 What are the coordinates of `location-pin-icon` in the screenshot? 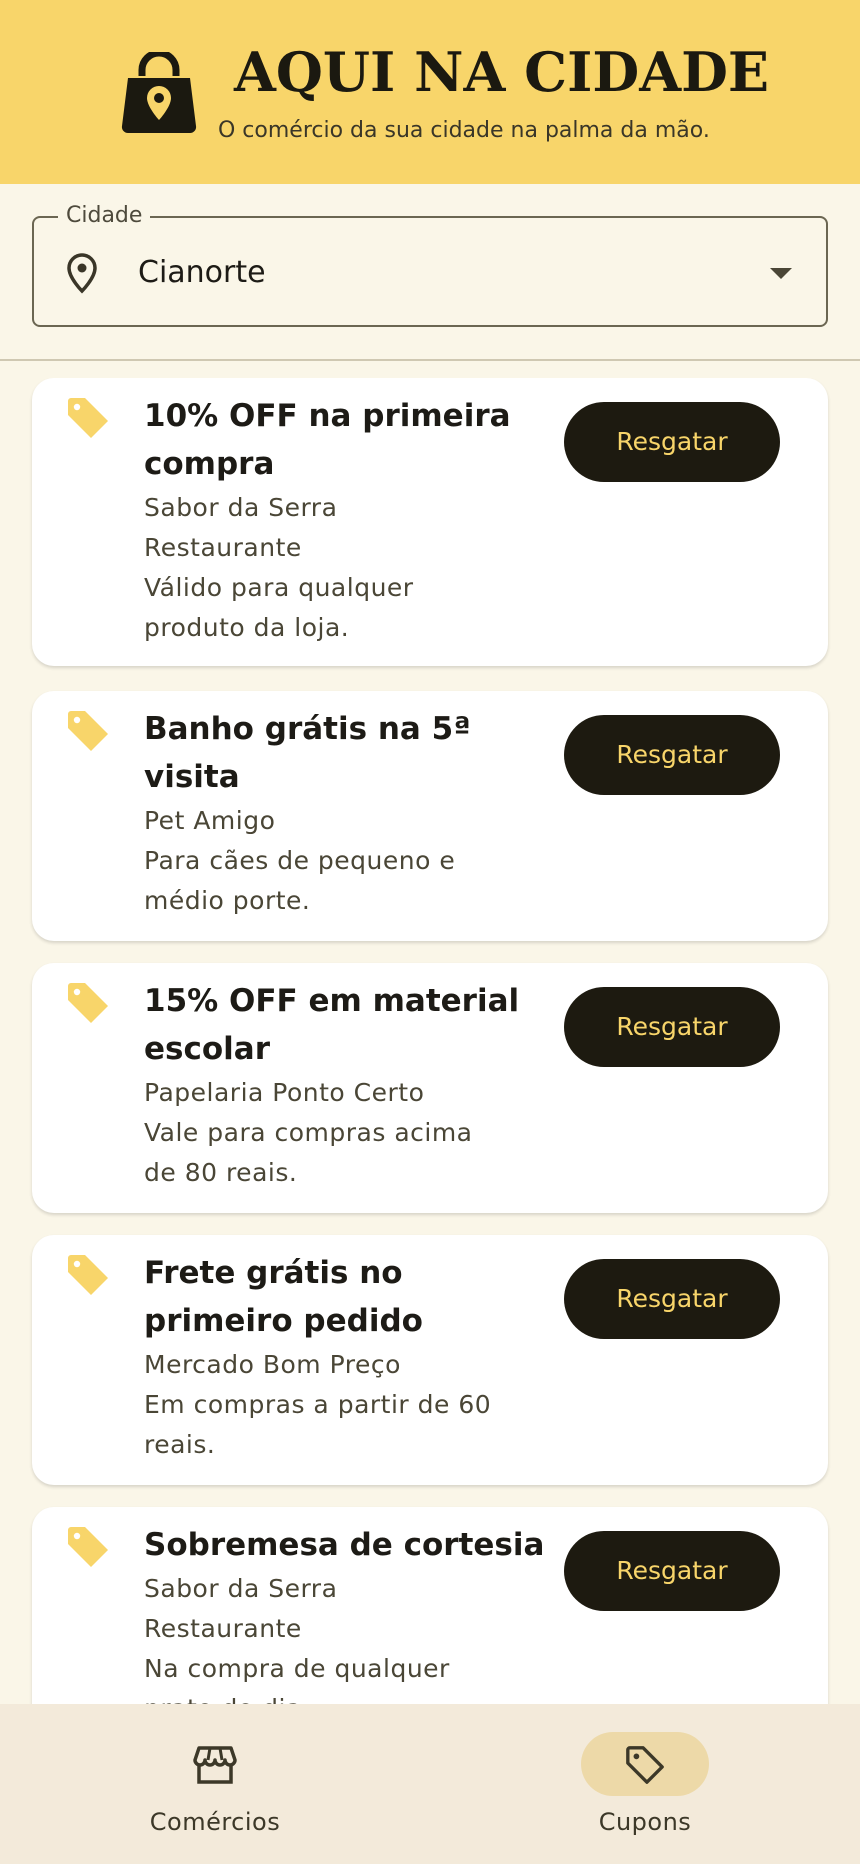 It's located at (82, 273).